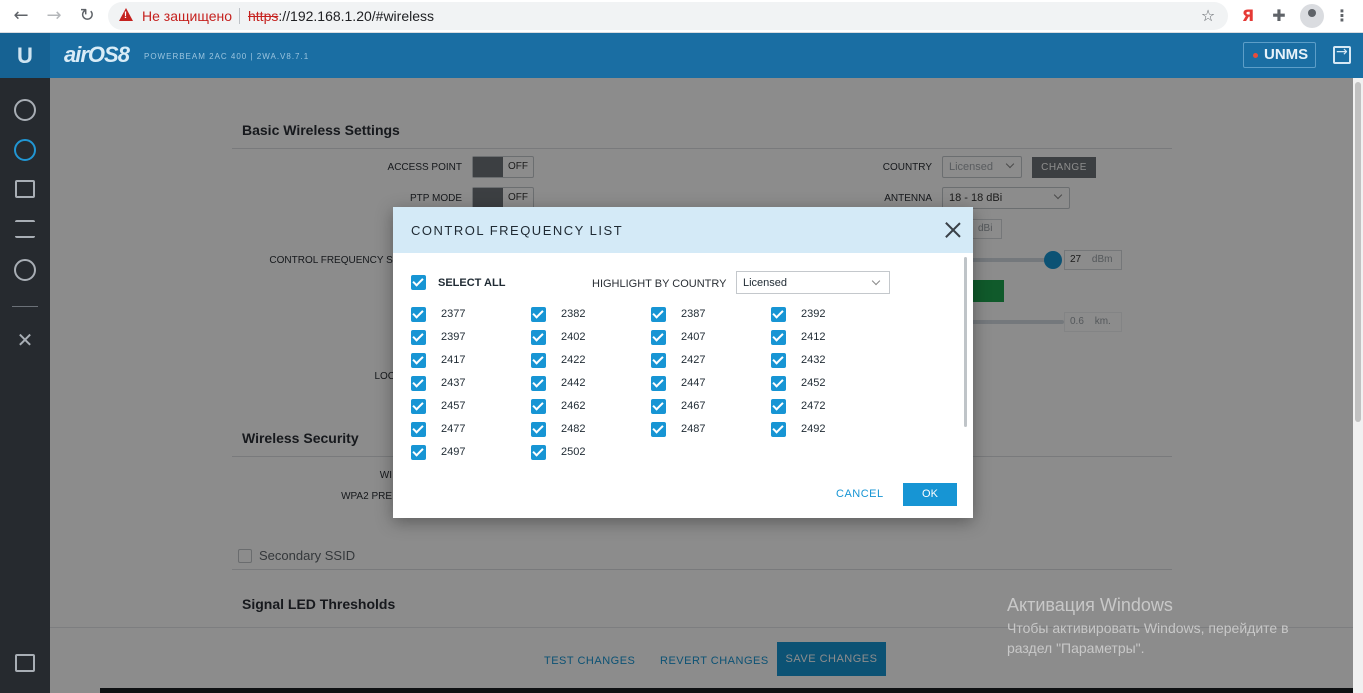  Describe the element at coordinates (187, 16) in the screenshot. I see `security-status: Не защищено` at that location.